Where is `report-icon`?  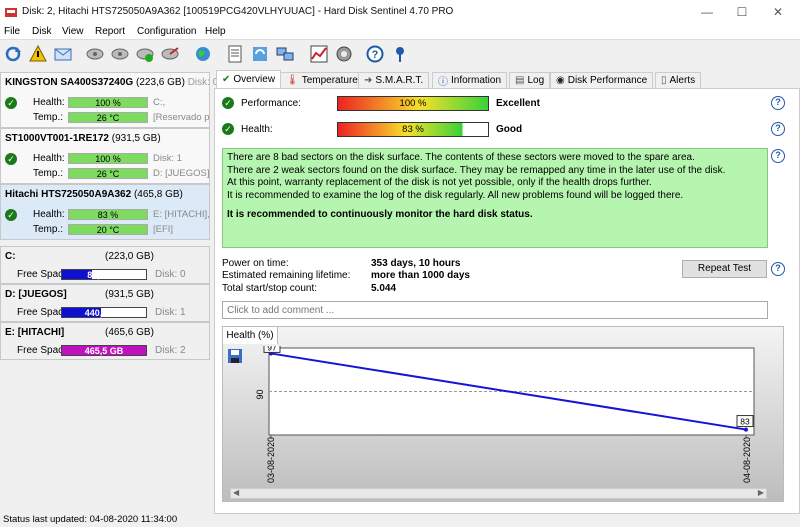
report-icon is located at coordinates (235, 54).